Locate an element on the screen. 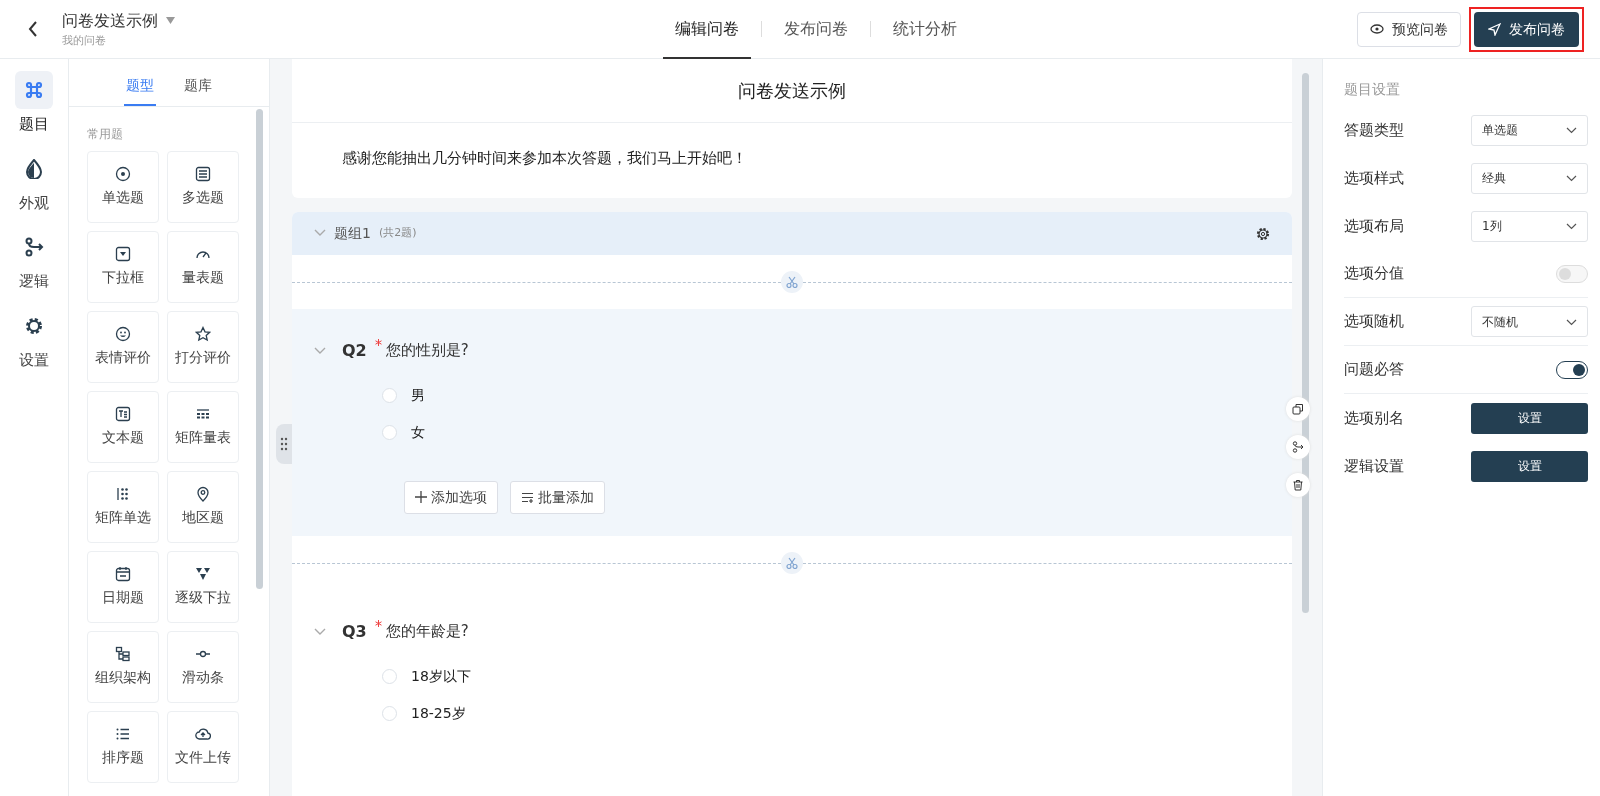 The width and height of the screenshot is (1600, 796). question-type: 逐级下拉 is located at coordinates (203, 587).